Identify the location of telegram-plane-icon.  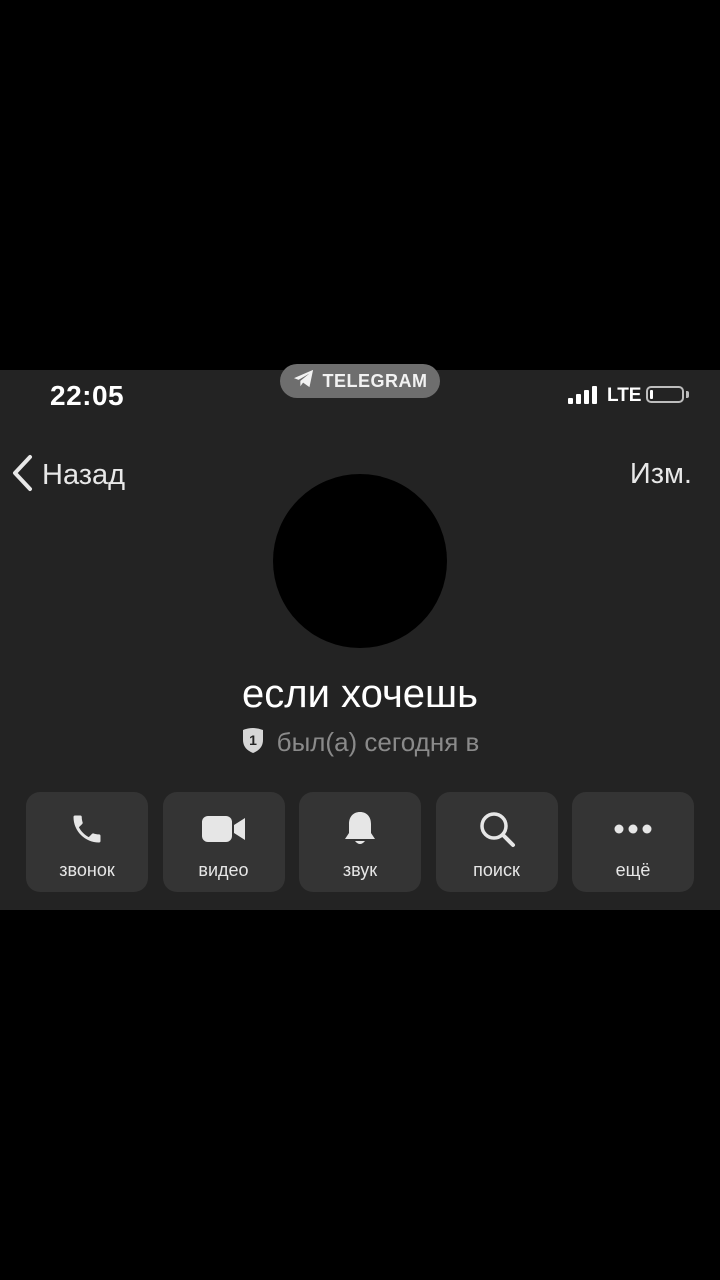
(304, 381).